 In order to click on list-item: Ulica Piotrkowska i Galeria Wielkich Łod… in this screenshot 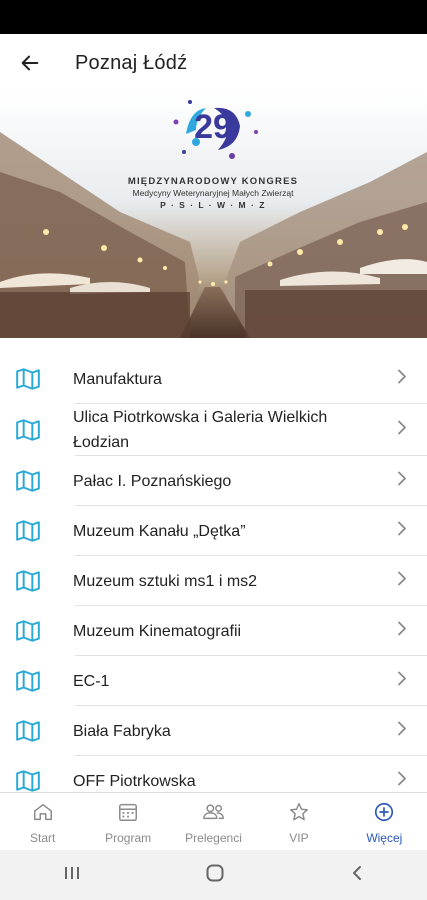, I will do `click(213, 430)`.